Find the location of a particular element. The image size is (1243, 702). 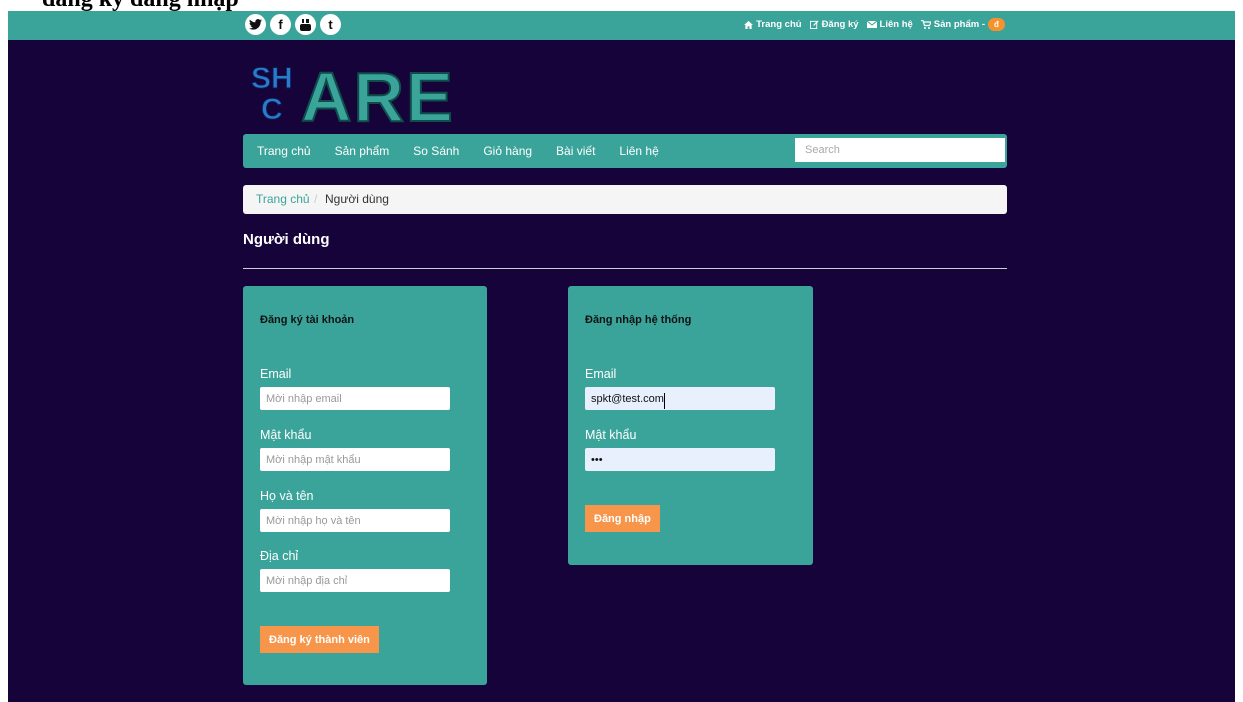

page-title: Người dùng is located at coordinates (286, 239).